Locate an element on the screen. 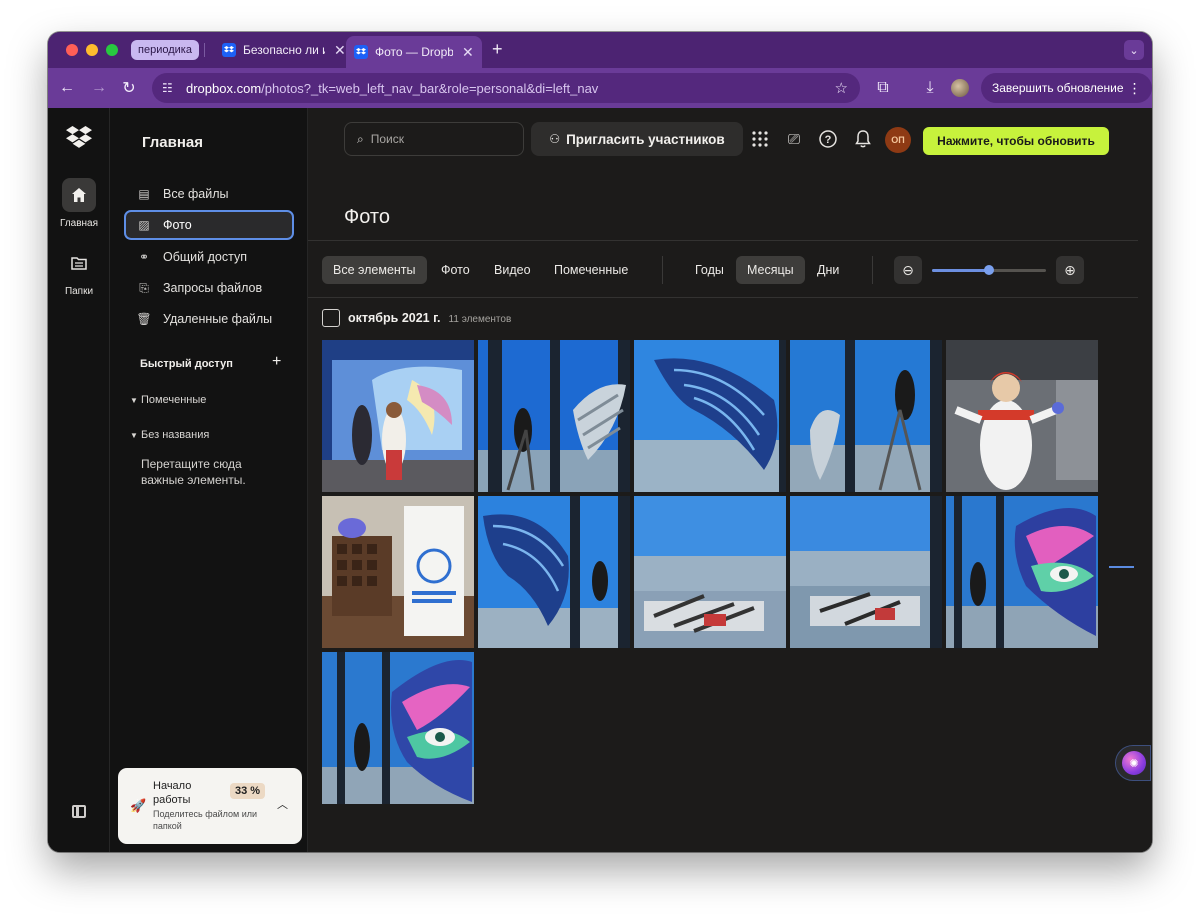  sidebar-item-file-requests: ⎘ Запросы файлов is located at coordinates (210, 288).